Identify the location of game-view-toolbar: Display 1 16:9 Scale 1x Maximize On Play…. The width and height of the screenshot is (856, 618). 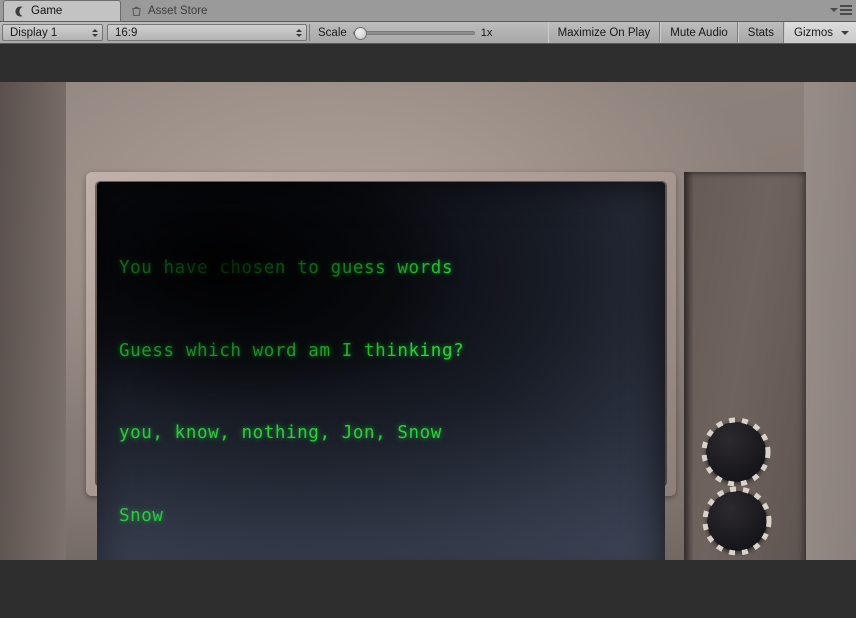
(428, 33).